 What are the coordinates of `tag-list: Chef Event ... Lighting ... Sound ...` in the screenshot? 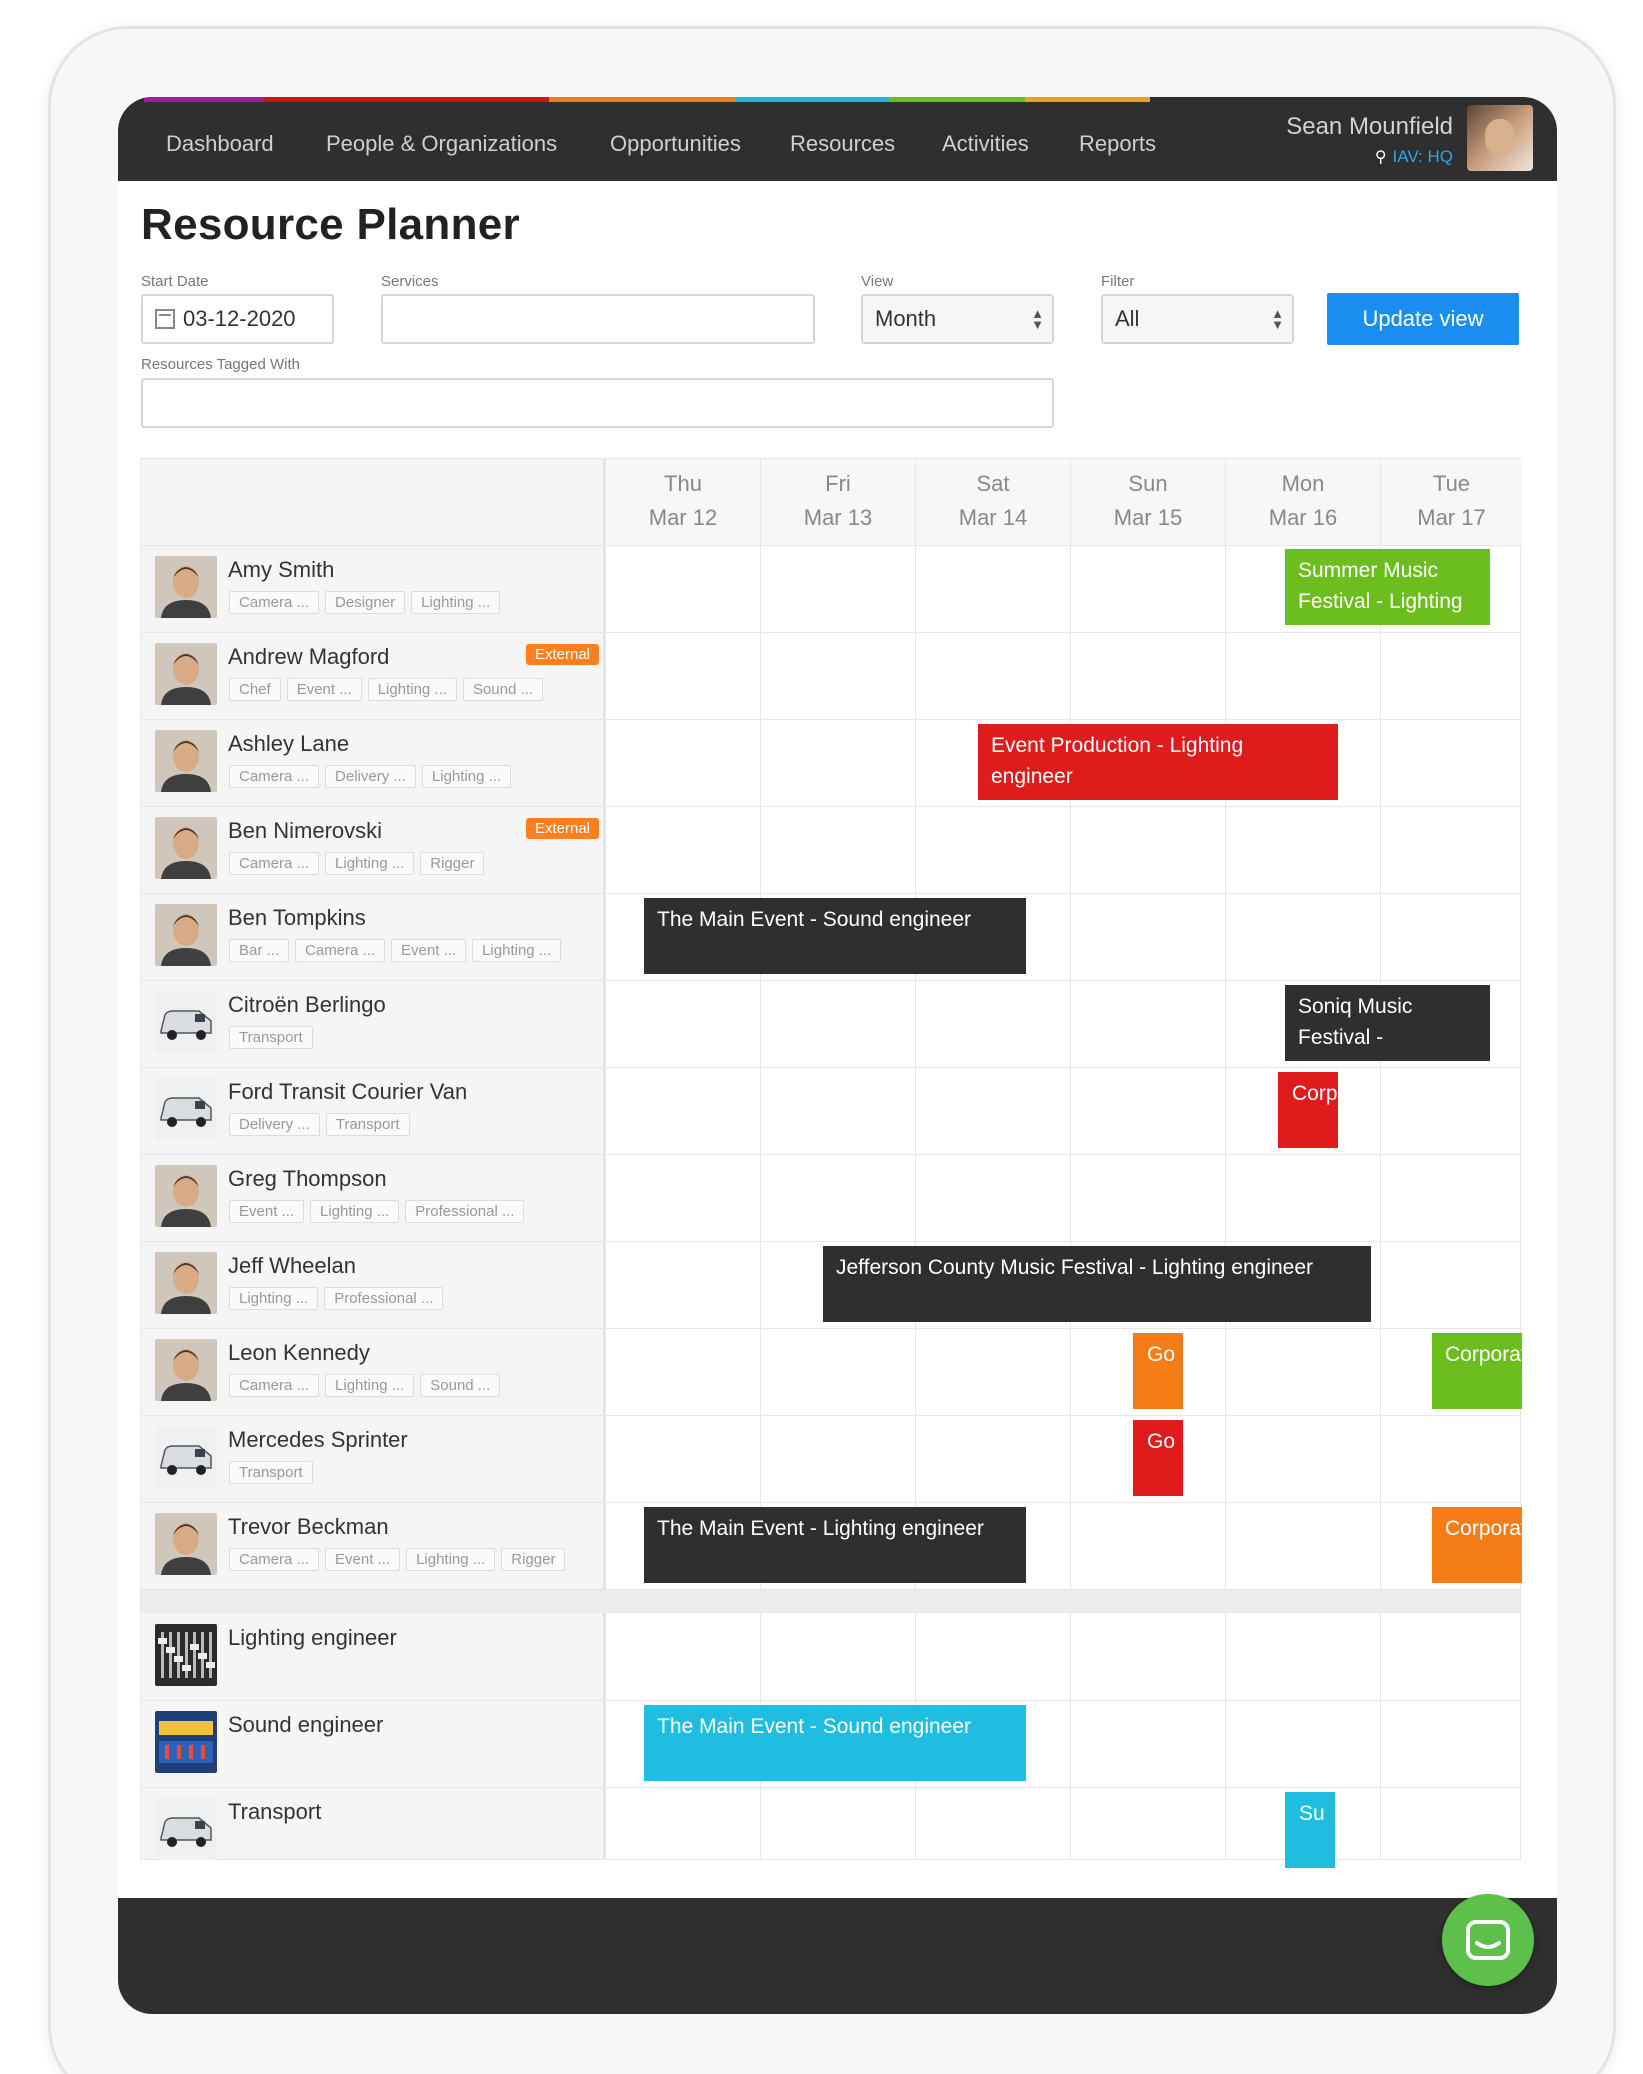 It's located at (386, 689).